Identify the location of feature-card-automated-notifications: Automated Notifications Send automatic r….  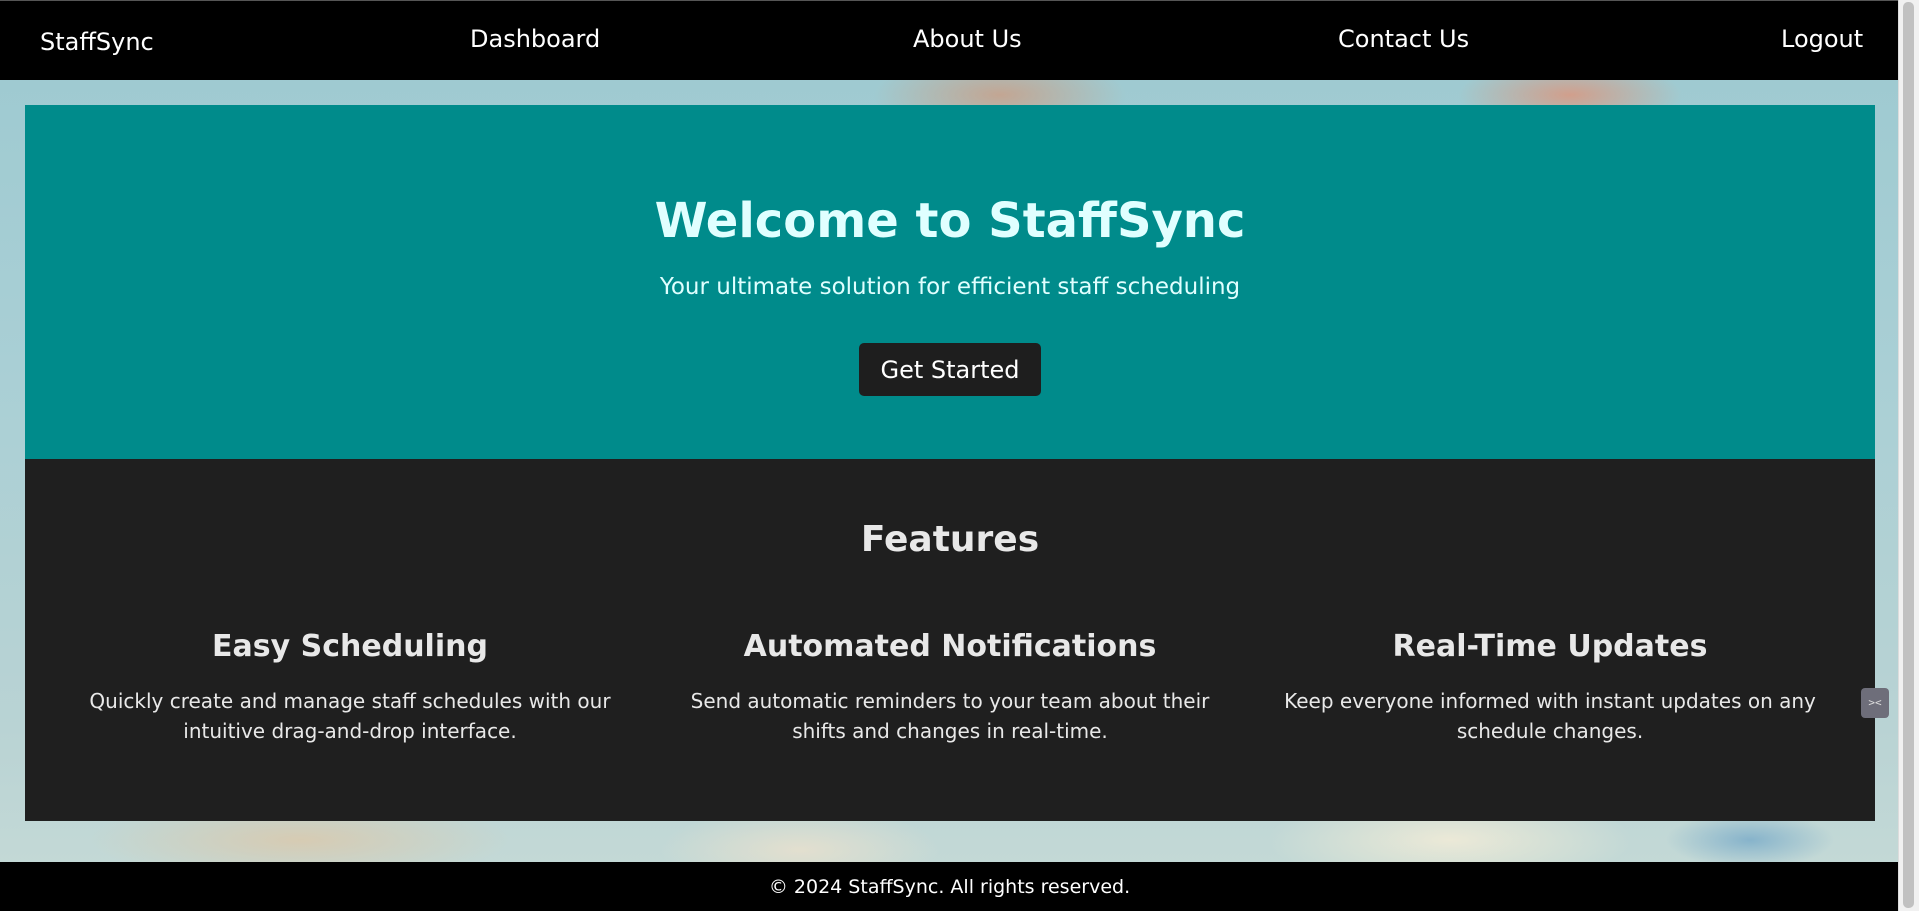
(950, 687).